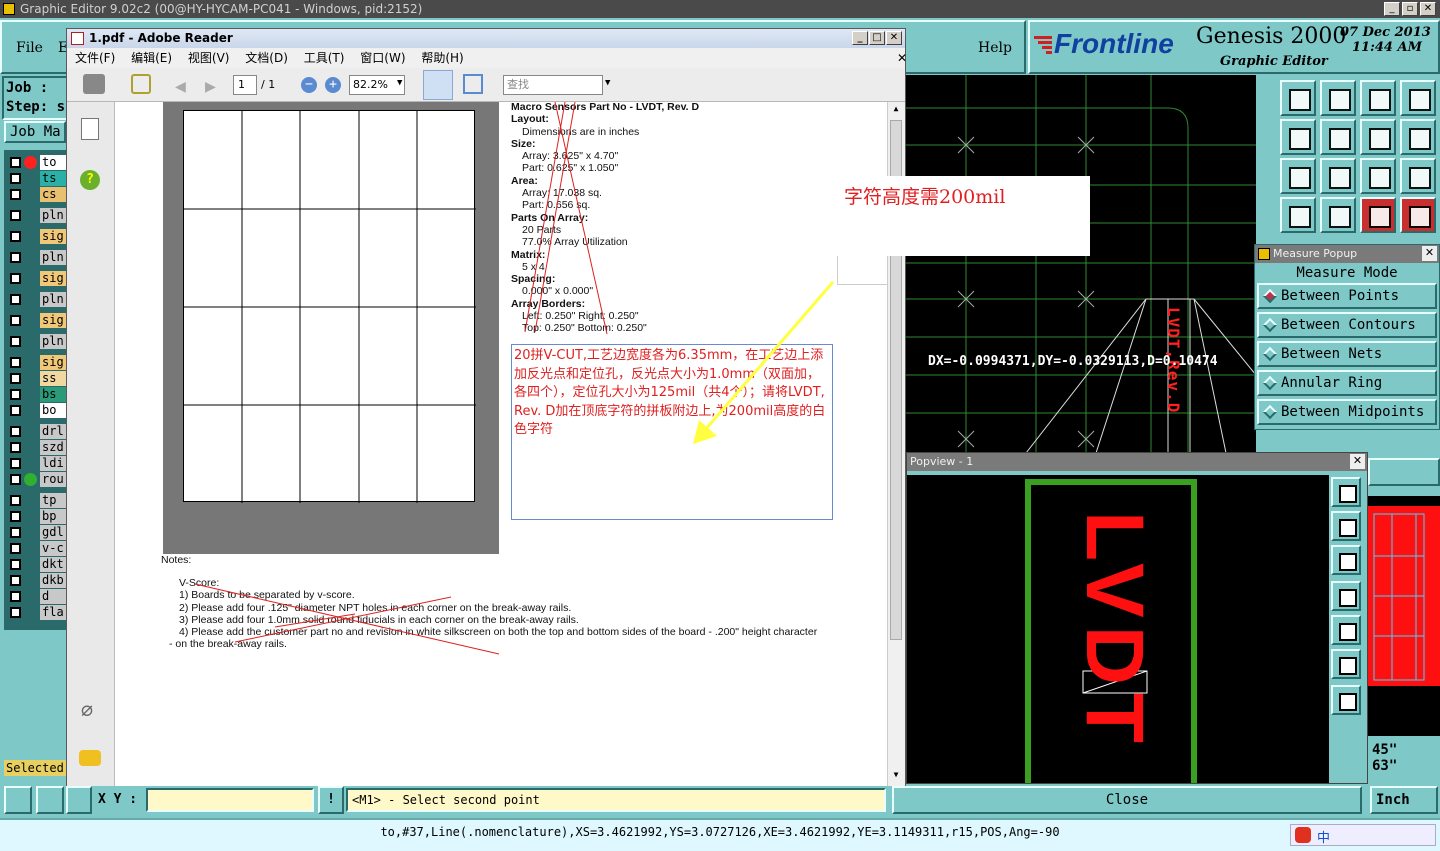 This screenshot has width=1440, height=851. I want to click on layer-row: ss, so click(37, 378).